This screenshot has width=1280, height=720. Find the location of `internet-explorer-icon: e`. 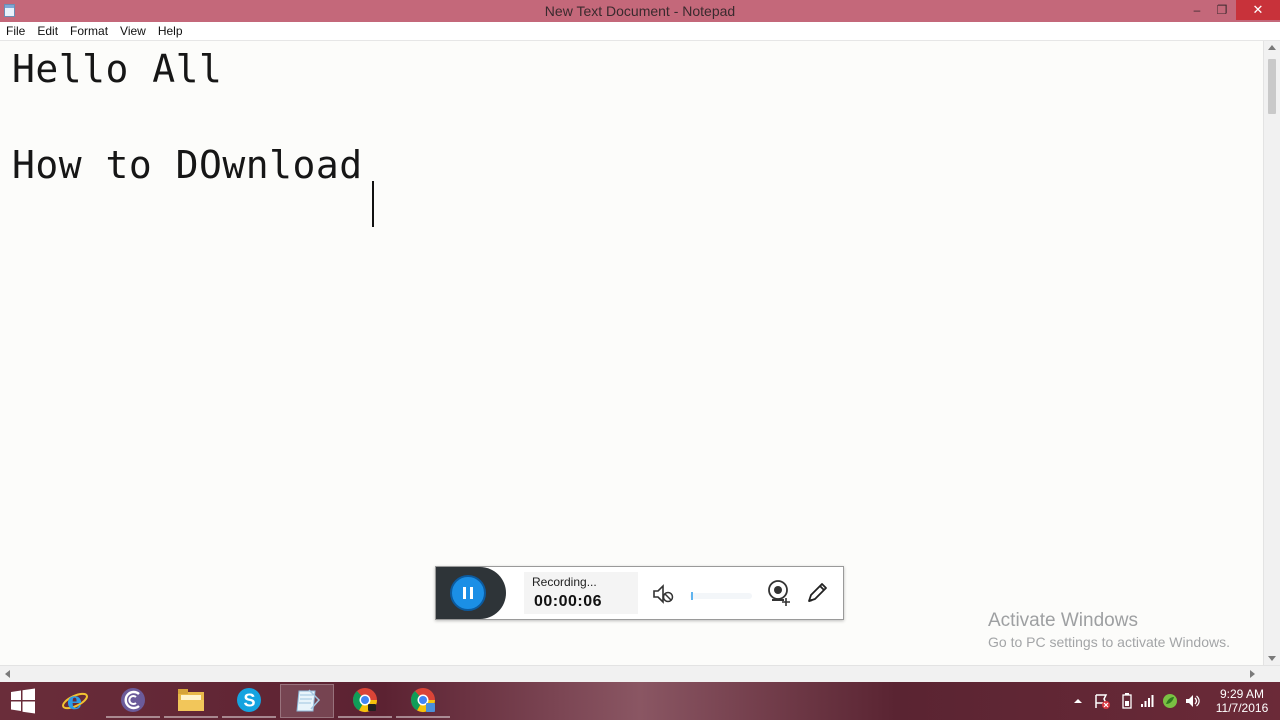

internet-explorer-icon: e is located at coordinates (75, 700).